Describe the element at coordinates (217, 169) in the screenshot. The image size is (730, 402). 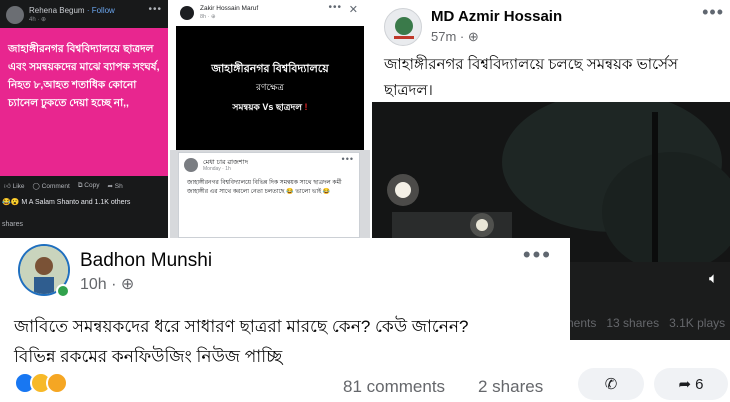
I see `shared-post-time: Monday · 1h` at that location.